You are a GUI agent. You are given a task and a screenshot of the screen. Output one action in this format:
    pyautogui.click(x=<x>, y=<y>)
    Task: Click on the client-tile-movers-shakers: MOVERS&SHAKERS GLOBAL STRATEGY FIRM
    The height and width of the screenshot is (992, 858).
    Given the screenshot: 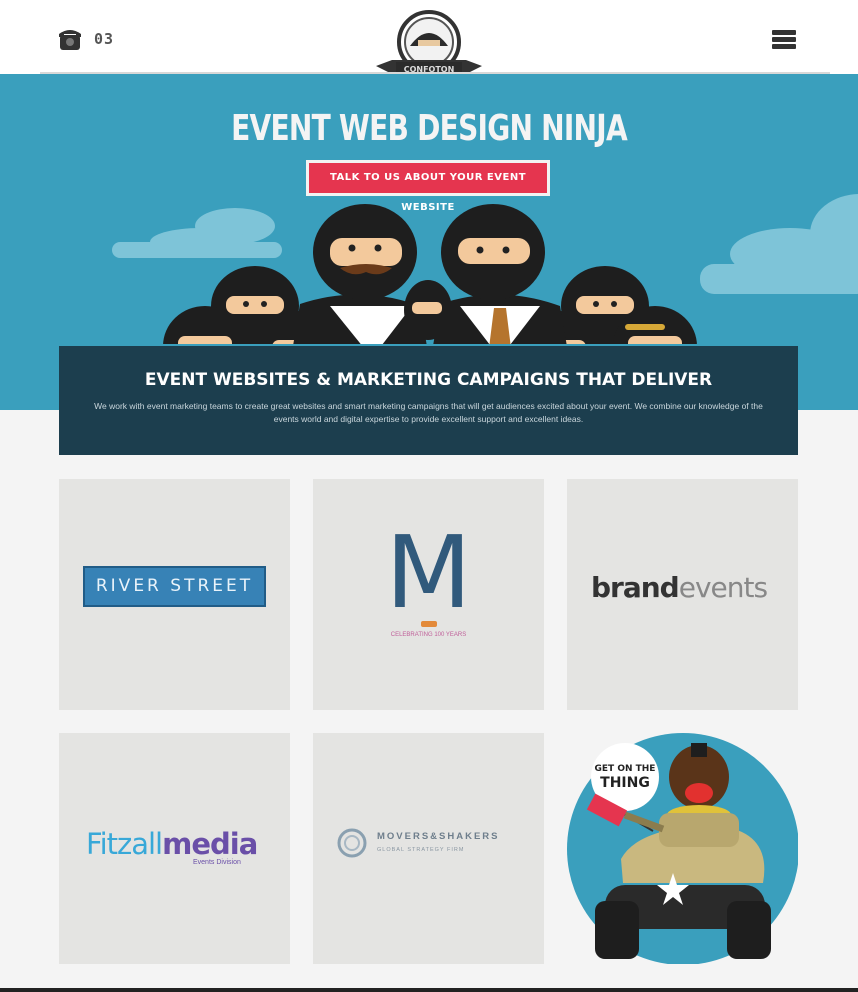 What is the action you would take?
    pyautogui.click(x=428, y=848)
    